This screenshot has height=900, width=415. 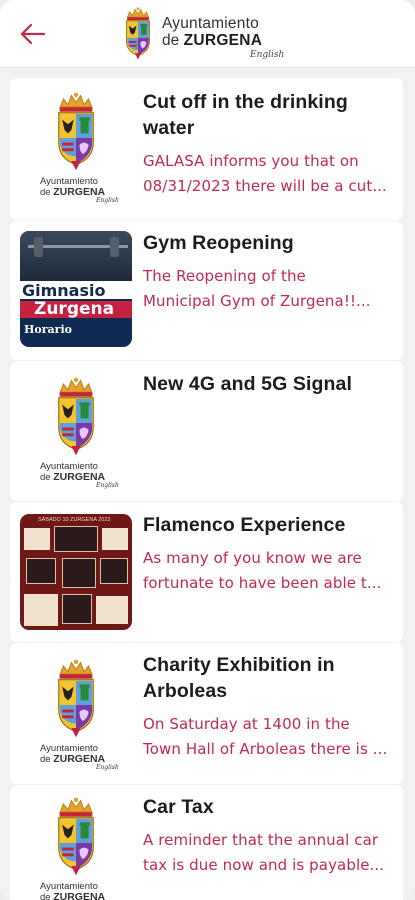 I want to click on news-title: Gym Reopening, so click(x=218, y=243).